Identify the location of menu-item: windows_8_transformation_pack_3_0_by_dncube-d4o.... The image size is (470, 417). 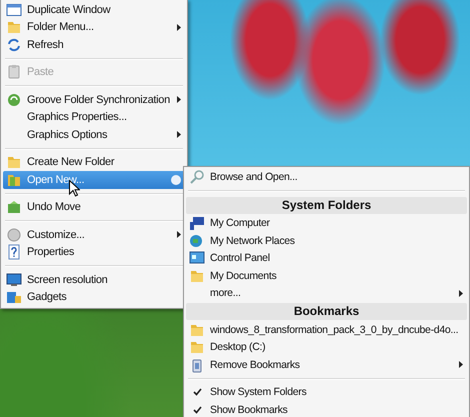
(326, 329).